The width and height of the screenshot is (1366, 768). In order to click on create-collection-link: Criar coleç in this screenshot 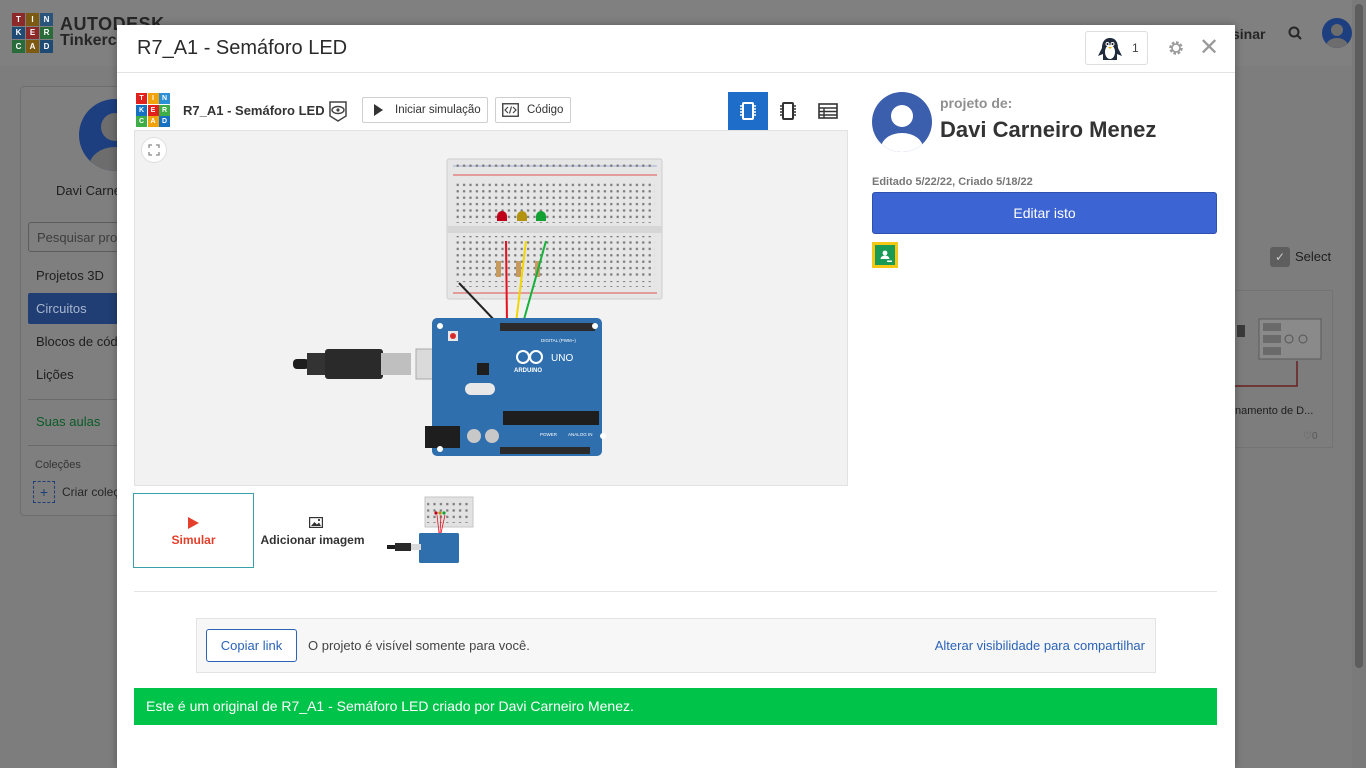, I will do `click(90, 492)`.